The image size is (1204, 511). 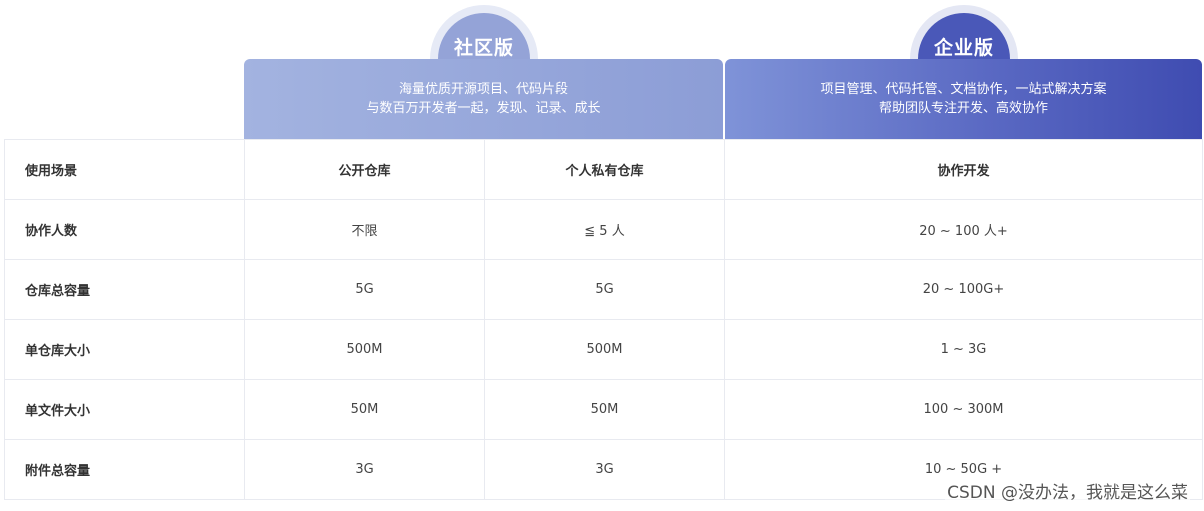 I want to click on header-collaboration: 协作开发, so click(x=963, y=169).